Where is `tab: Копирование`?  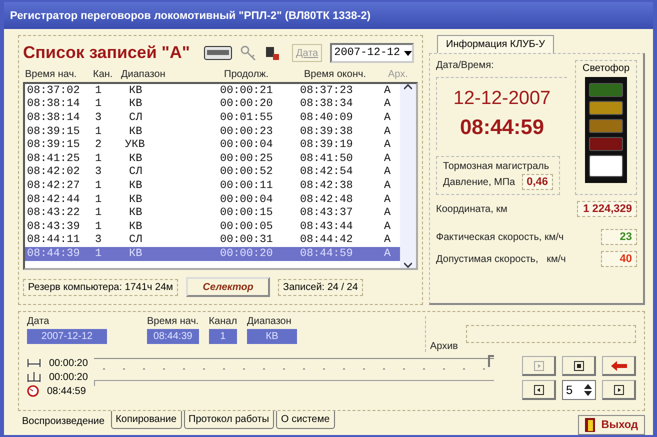
tab: Копирование is located at coordinates (146, 420).